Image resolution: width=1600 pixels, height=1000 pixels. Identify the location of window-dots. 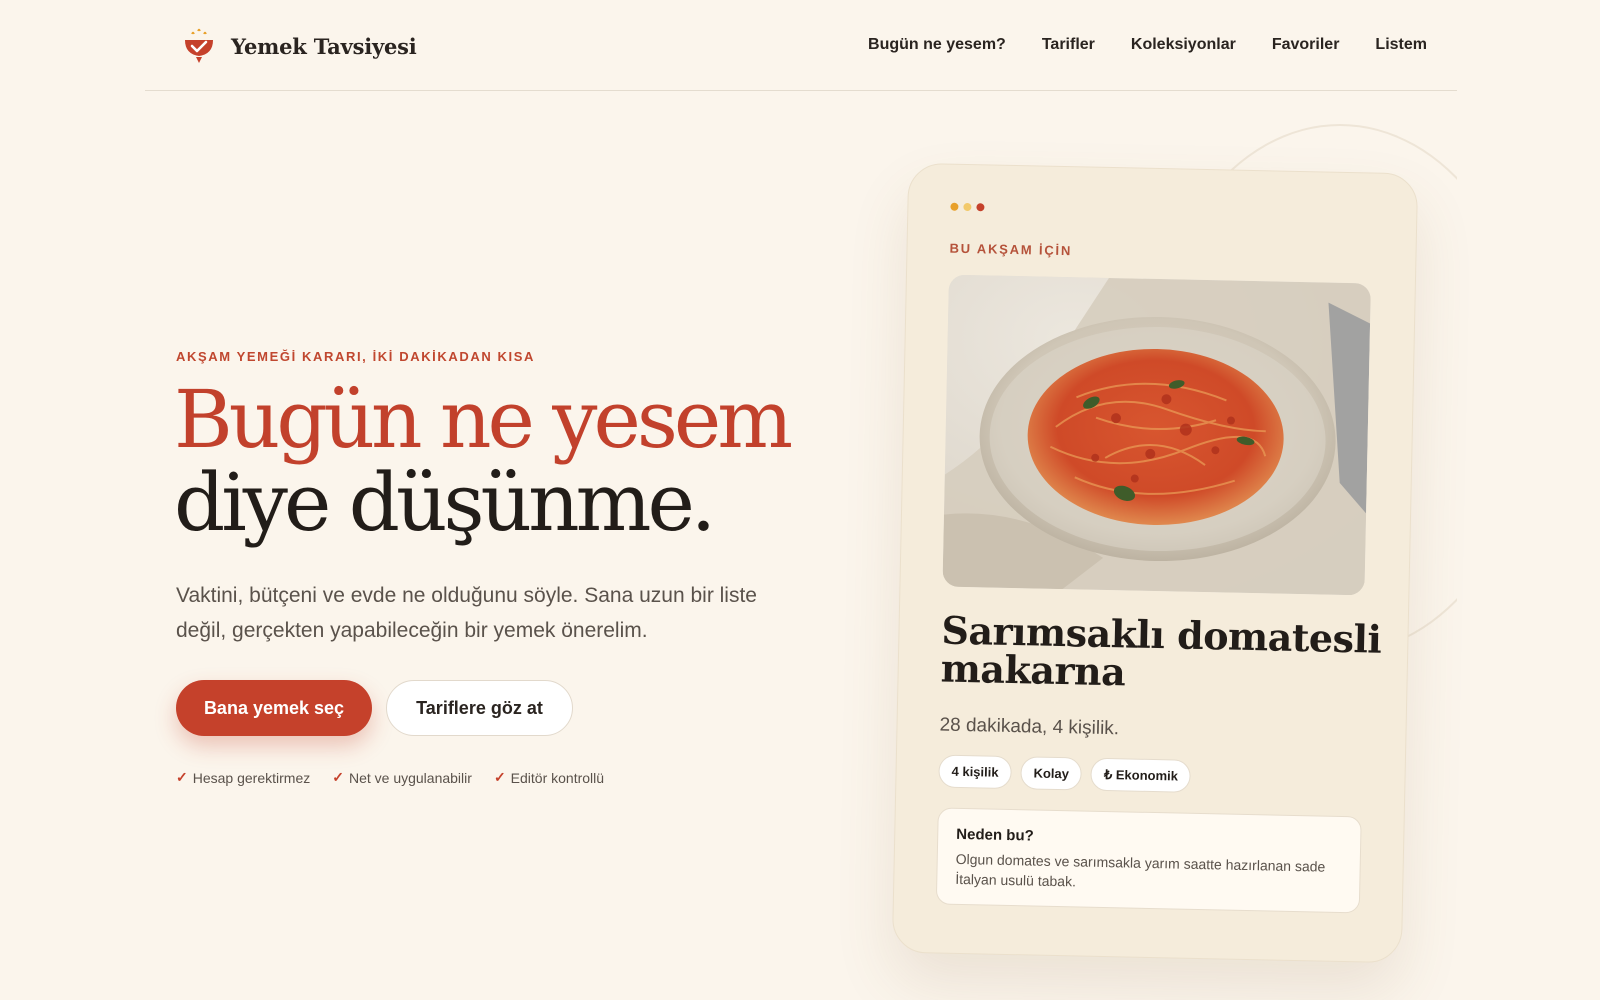
(967, 207).